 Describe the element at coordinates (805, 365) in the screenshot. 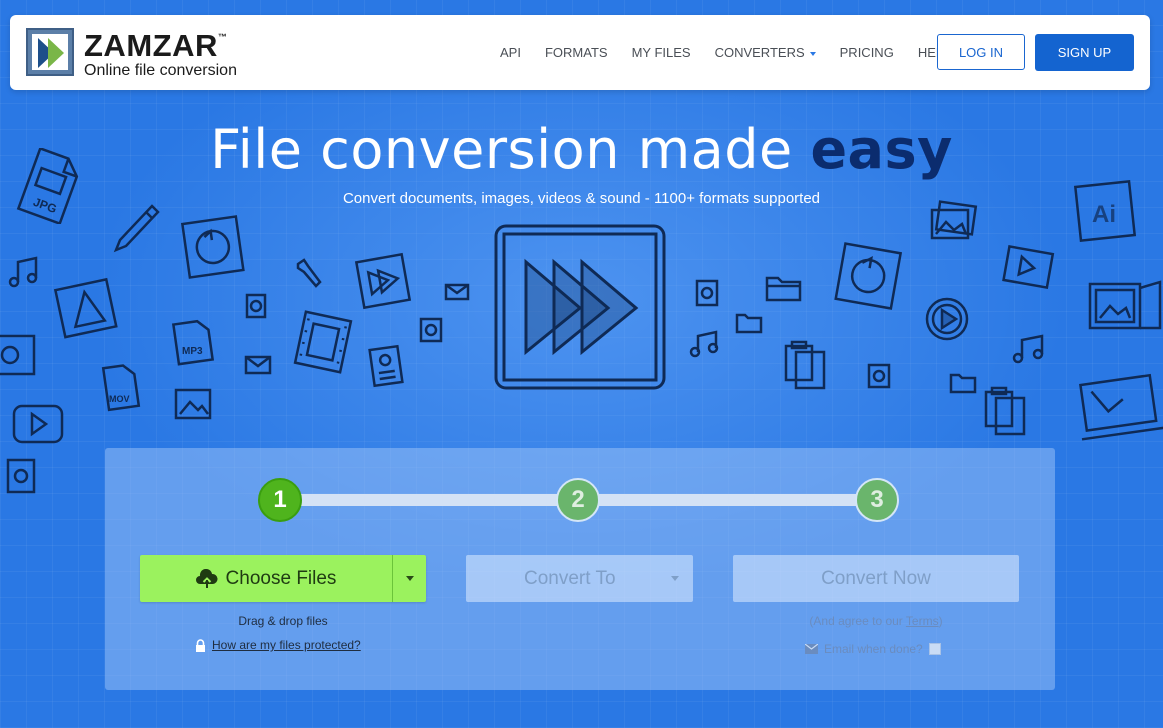

I see `clipboard-stack-icon` at that location.